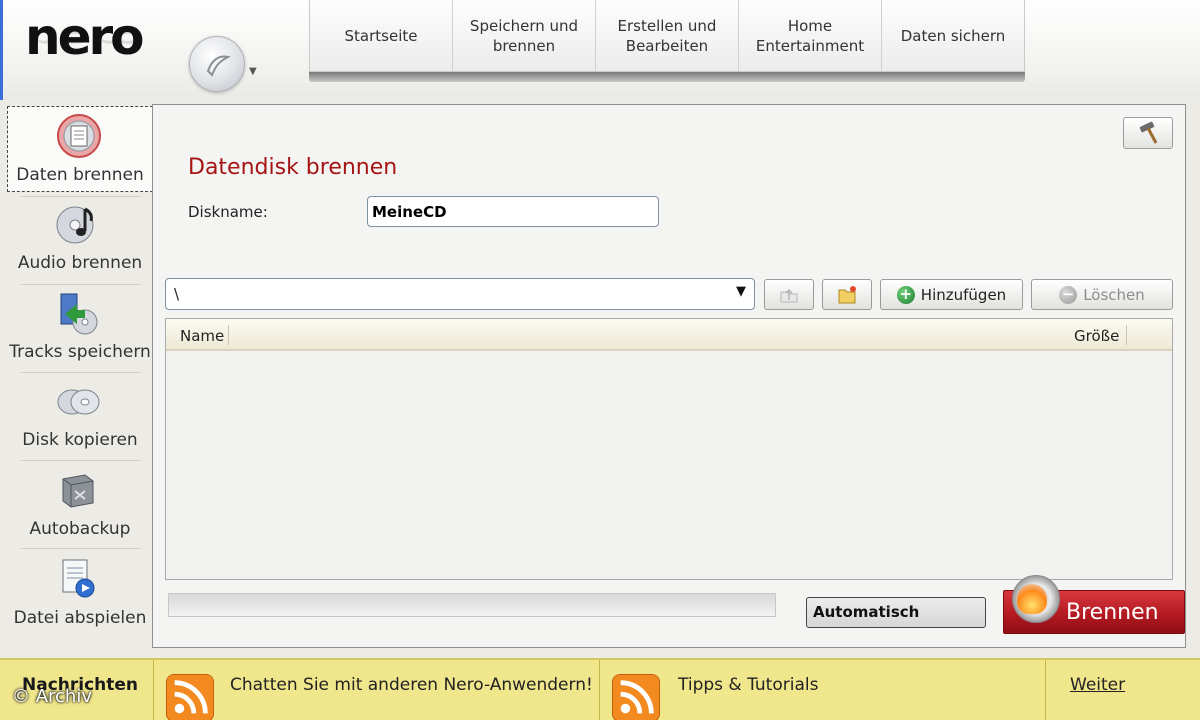 The image size is (1200, 720). I want to click on page-title: Datendisk brennen, so click(293, 167).